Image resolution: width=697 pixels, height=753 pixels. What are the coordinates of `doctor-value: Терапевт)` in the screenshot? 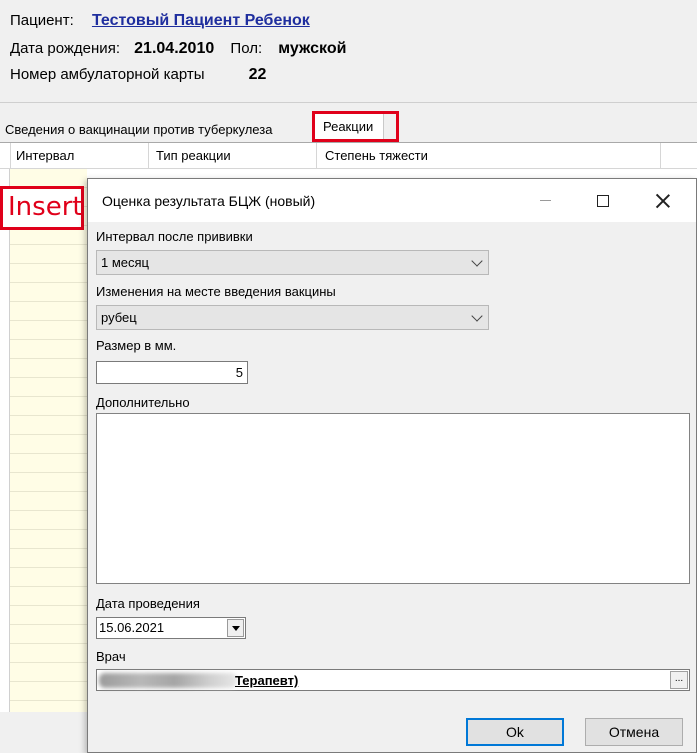 It's located at (267, 680).